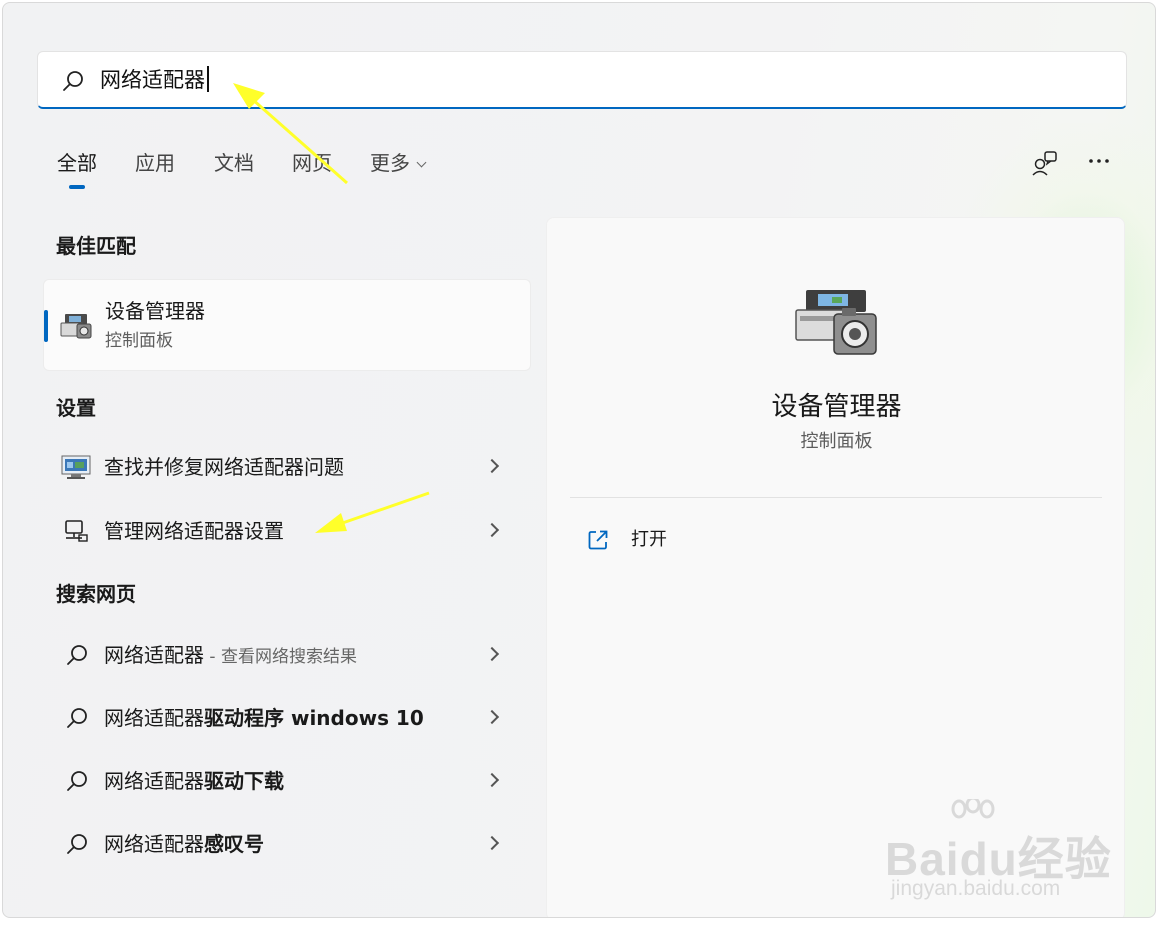 The height and width of the screenshot is (927, 1160). I want to click on list-item: 查找并修复网络适配器问题, so click(287, 467).